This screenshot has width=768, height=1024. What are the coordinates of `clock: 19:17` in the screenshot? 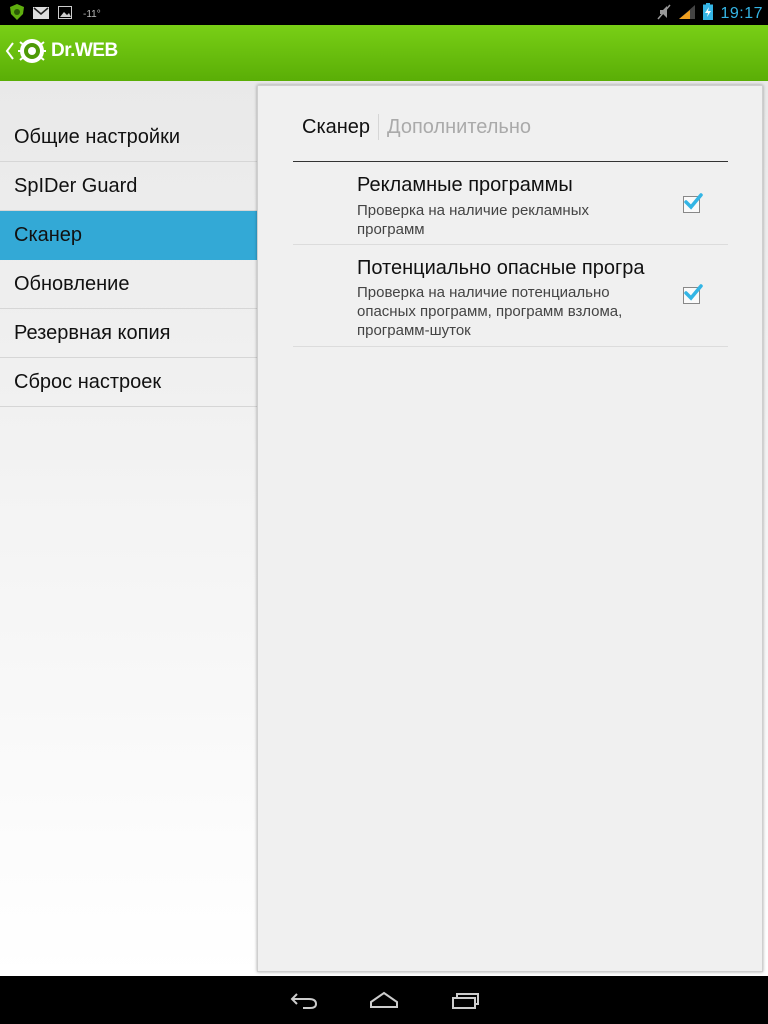 It's located at (741, 13).